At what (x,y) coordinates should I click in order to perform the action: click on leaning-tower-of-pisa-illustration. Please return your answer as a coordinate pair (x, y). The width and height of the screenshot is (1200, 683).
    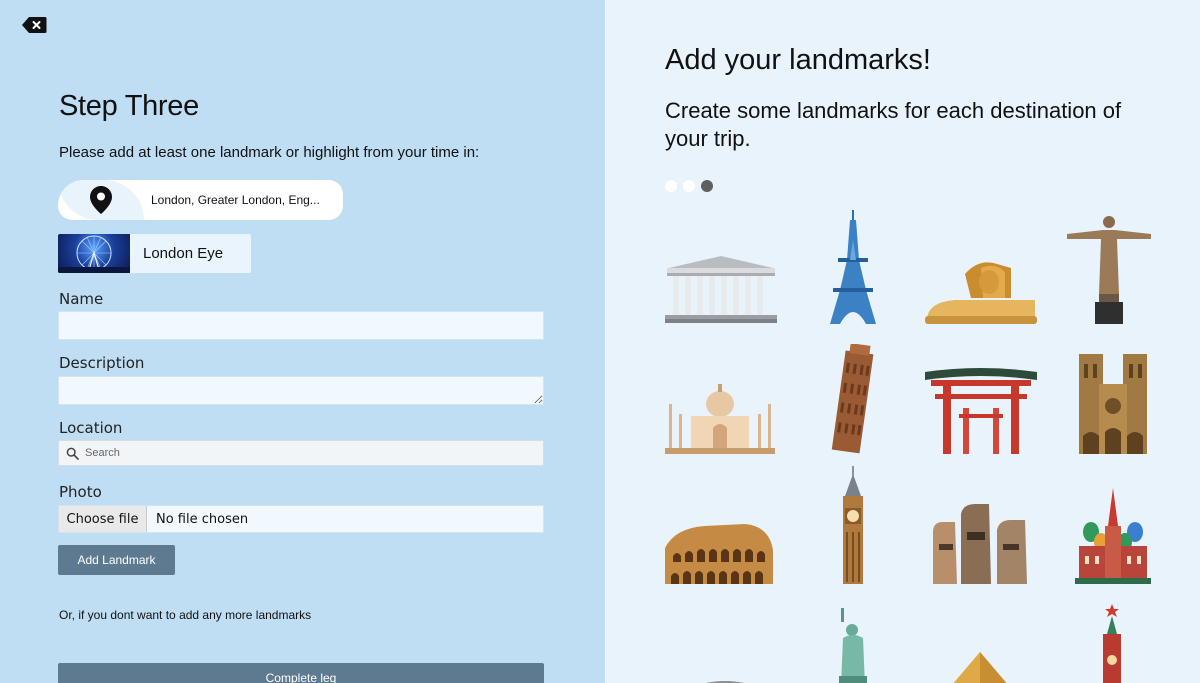
    Looking at the image, I should click on (852, 399).